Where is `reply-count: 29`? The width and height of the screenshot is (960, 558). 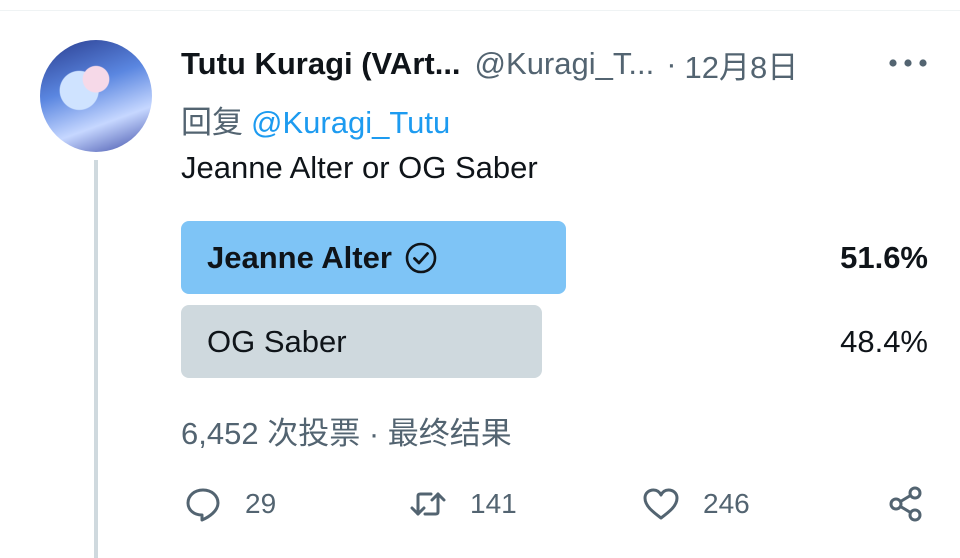
reply-count: 29 is located at coordinates (261, 503).